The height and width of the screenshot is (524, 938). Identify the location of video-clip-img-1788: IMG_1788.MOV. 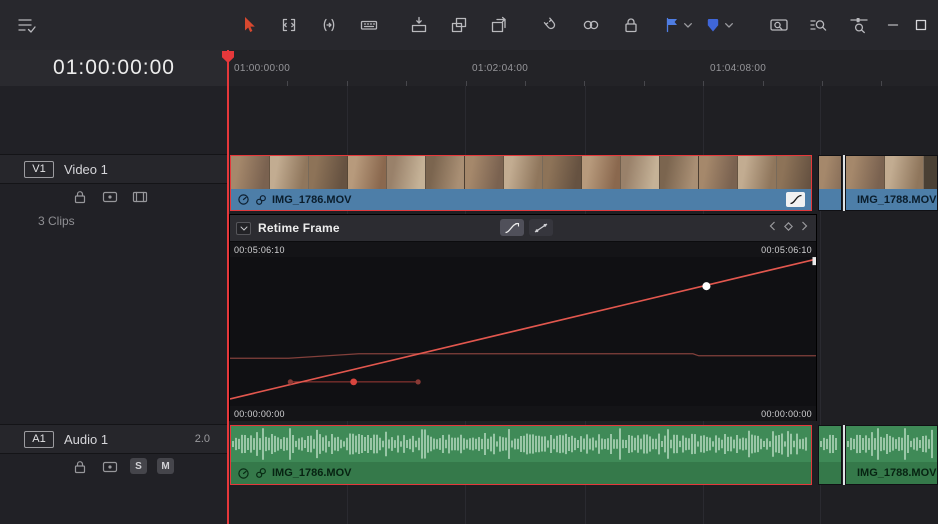
(891, 183).